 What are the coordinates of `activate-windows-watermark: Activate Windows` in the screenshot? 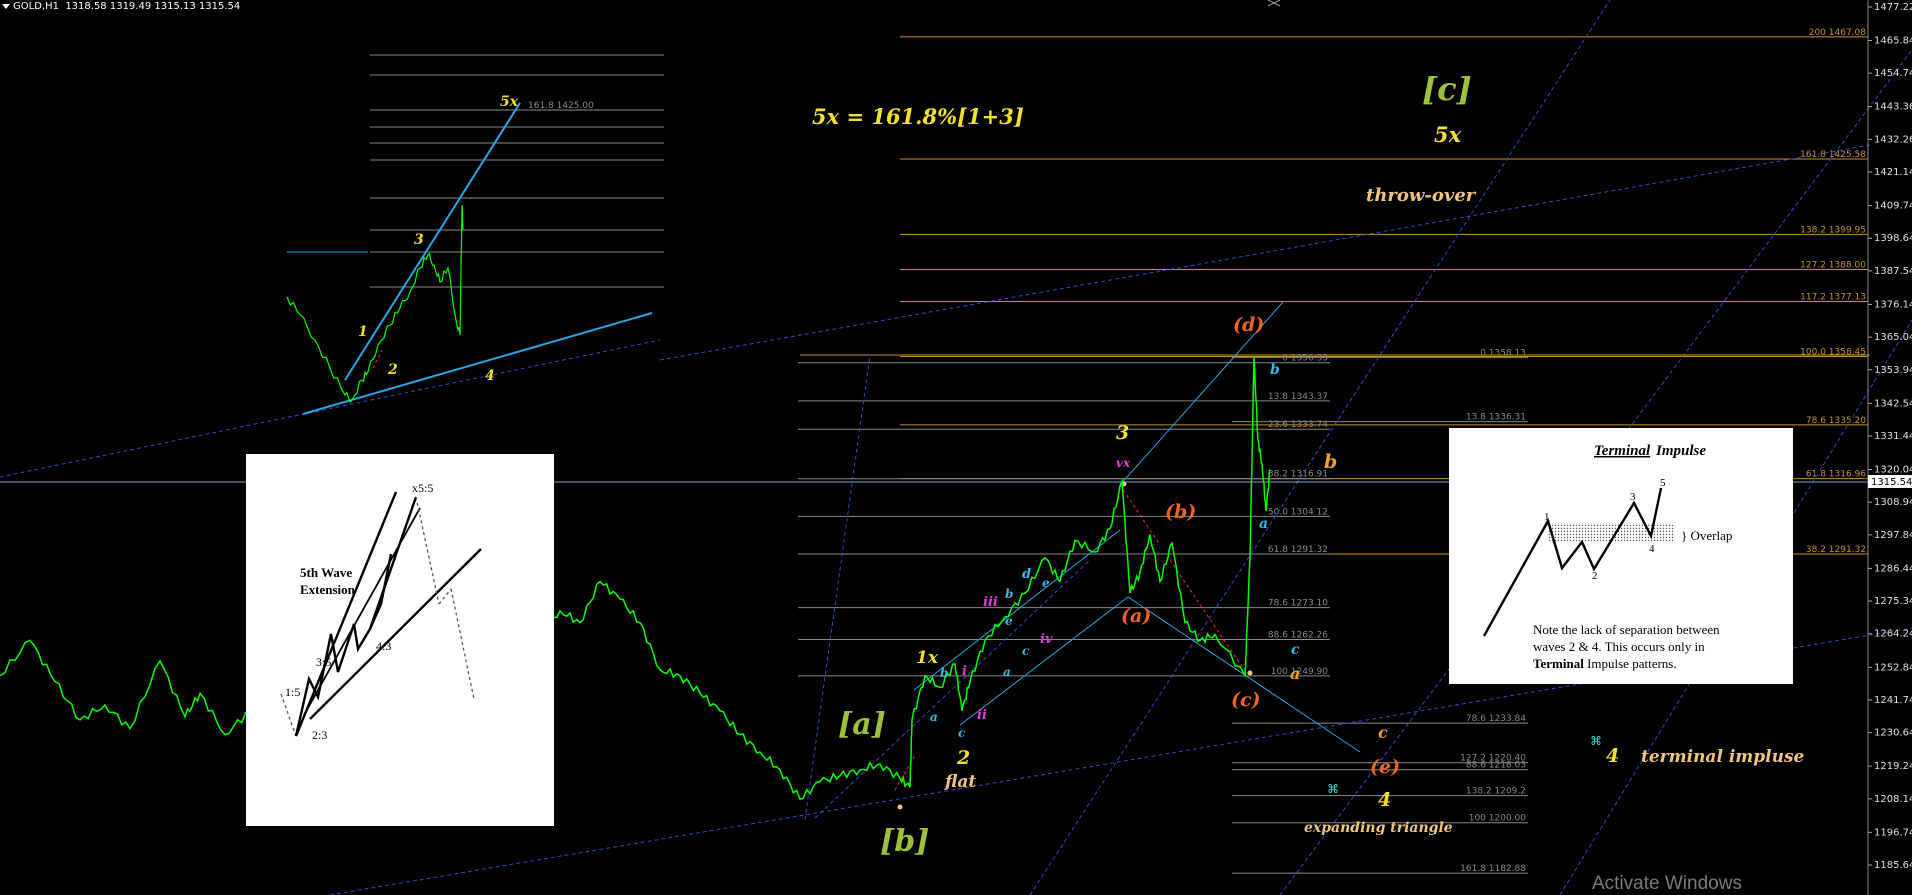 It's located at (1667, 883).